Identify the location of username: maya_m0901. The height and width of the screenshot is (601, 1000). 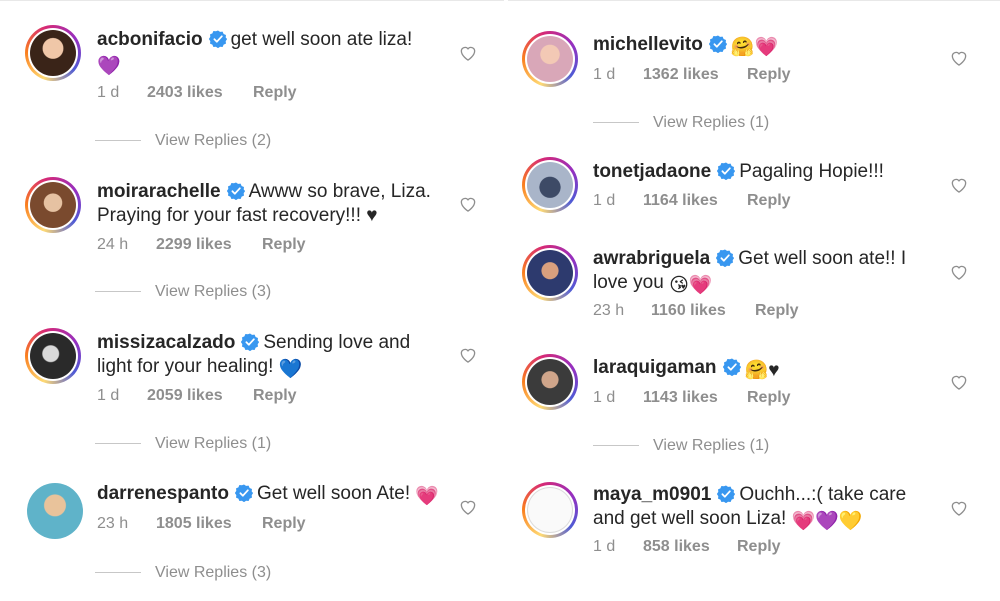
(652, 494).